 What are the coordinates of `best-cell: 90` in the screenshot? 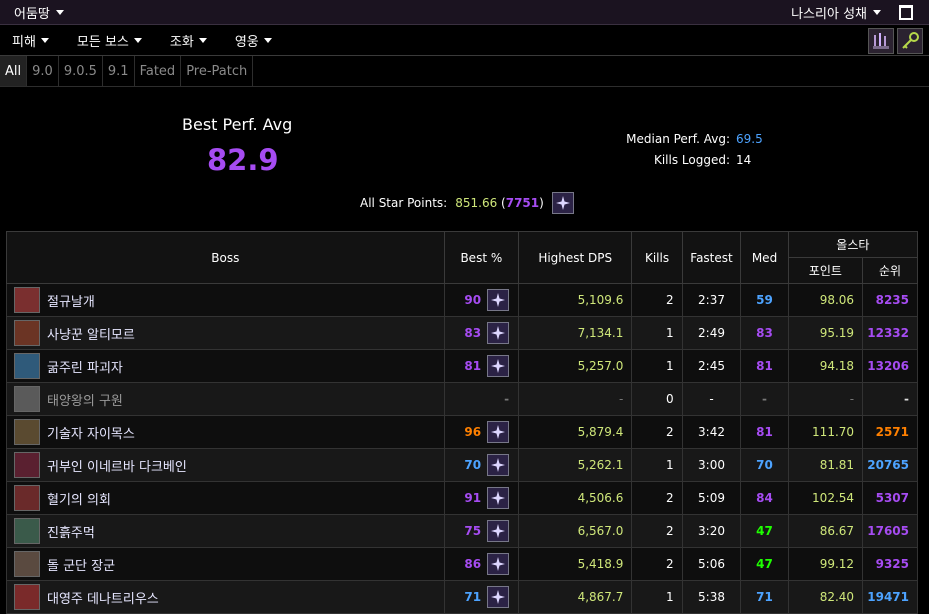 It's located at (481, 300).